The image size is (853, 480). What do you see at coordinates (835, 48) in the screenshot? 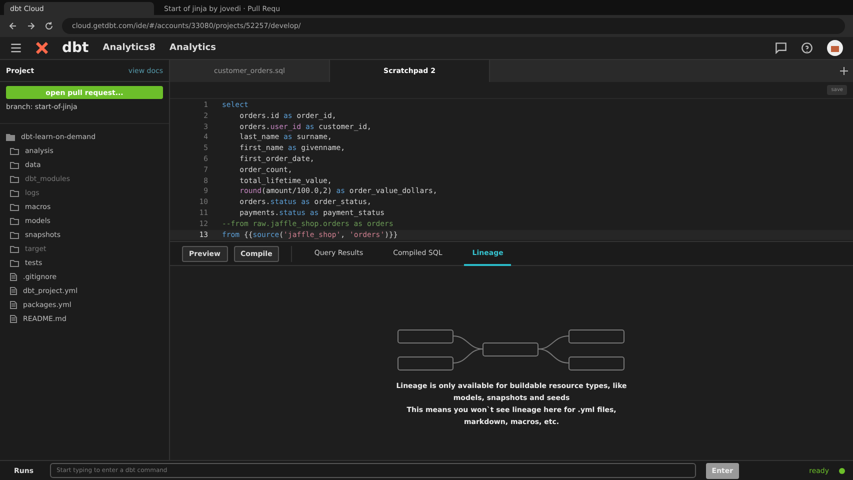
I see `avatar` at bounding box center [835, 48].